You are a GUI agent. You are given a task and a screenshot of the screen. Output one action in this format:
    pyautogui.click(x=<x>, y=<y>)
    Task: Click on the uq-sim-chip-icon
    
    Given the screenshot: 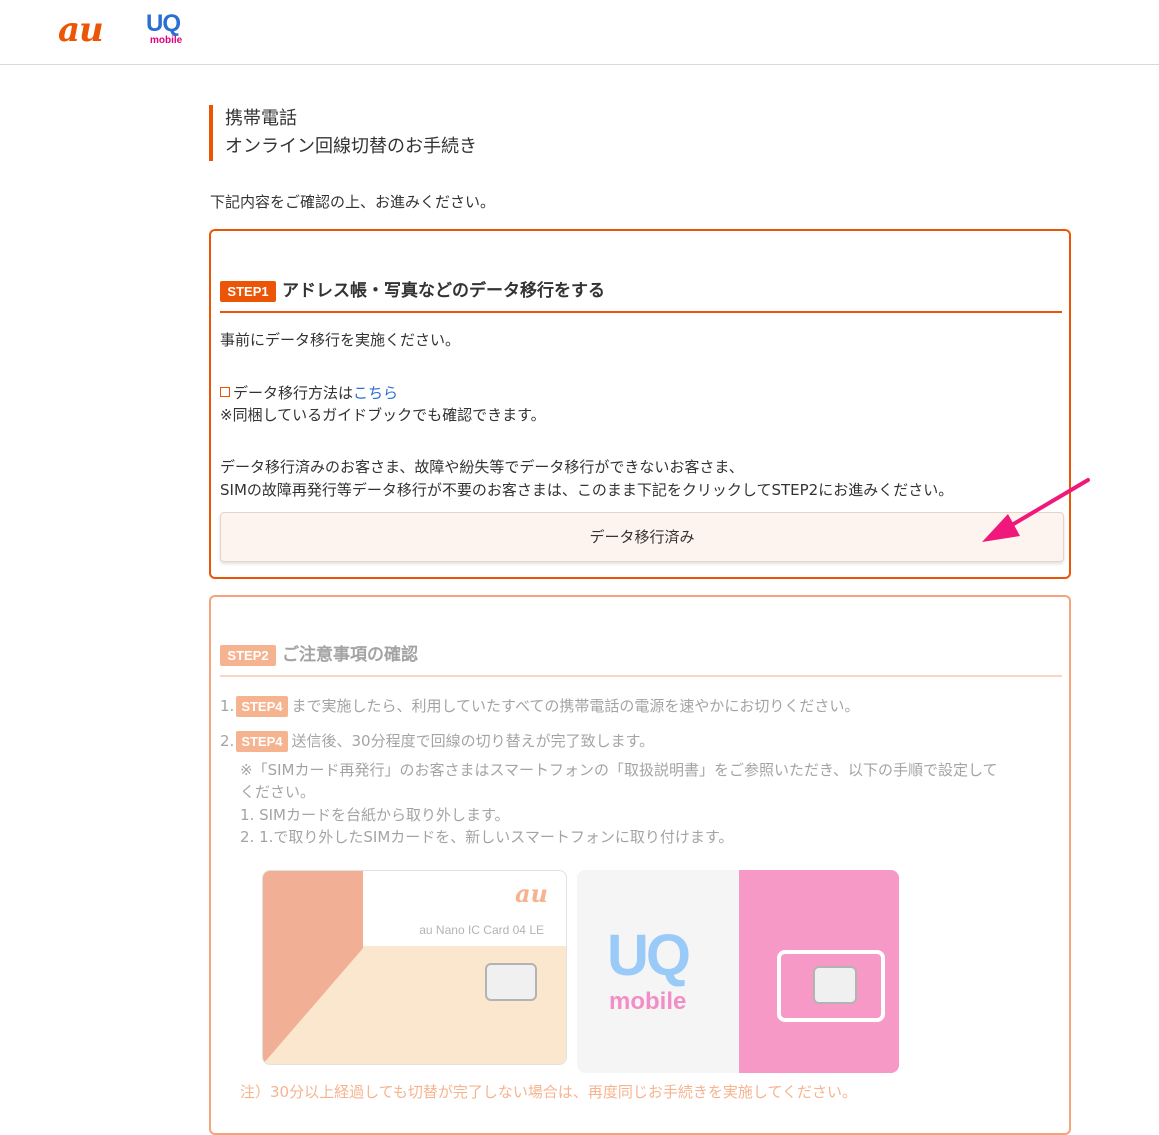 What is the action you would take?
    pyautogui.click(x=835, y=985)
    